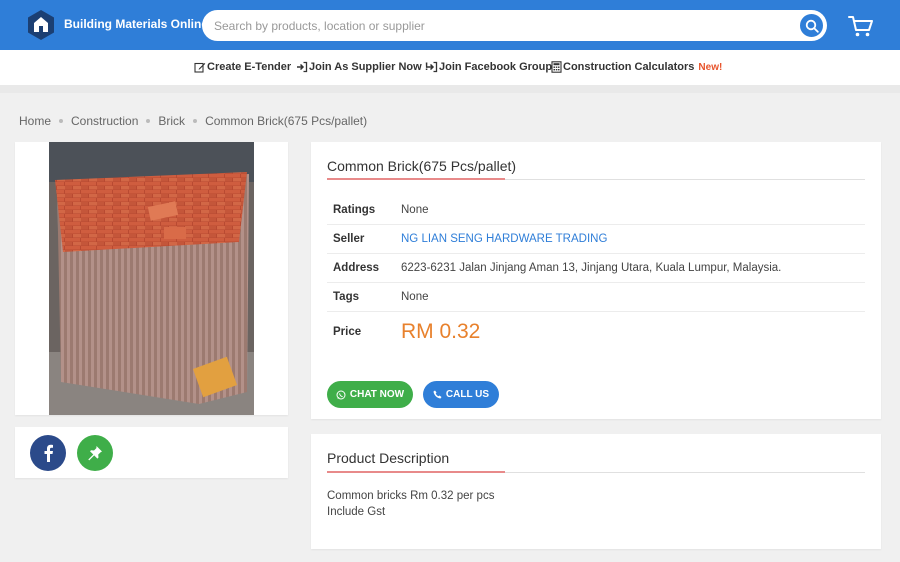  I want to click on breadcrumb-home: Home, so click(35, 121).